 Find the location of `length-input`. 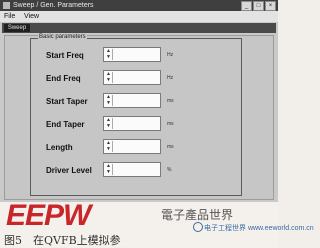

length-input is located at coordinates (136, 146).